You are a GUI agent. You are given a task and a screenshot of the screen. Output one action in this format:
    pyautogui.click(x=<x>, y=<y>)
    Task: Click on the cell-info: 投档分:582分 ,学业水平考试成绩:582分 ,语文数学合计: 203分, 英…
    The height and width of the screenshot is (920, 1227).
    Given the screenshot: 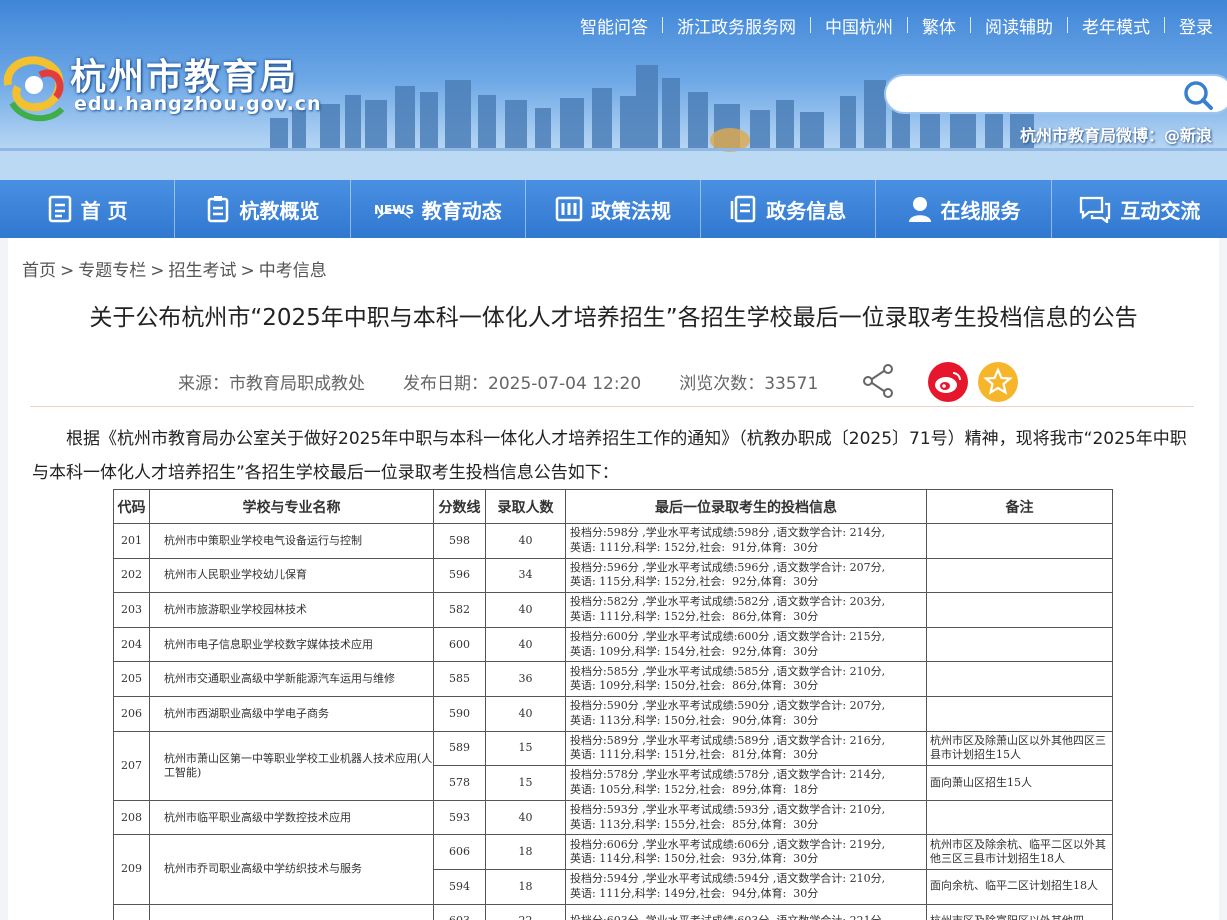 What is the action you would take?
    pyautogui.click(x=746, y=610)
    